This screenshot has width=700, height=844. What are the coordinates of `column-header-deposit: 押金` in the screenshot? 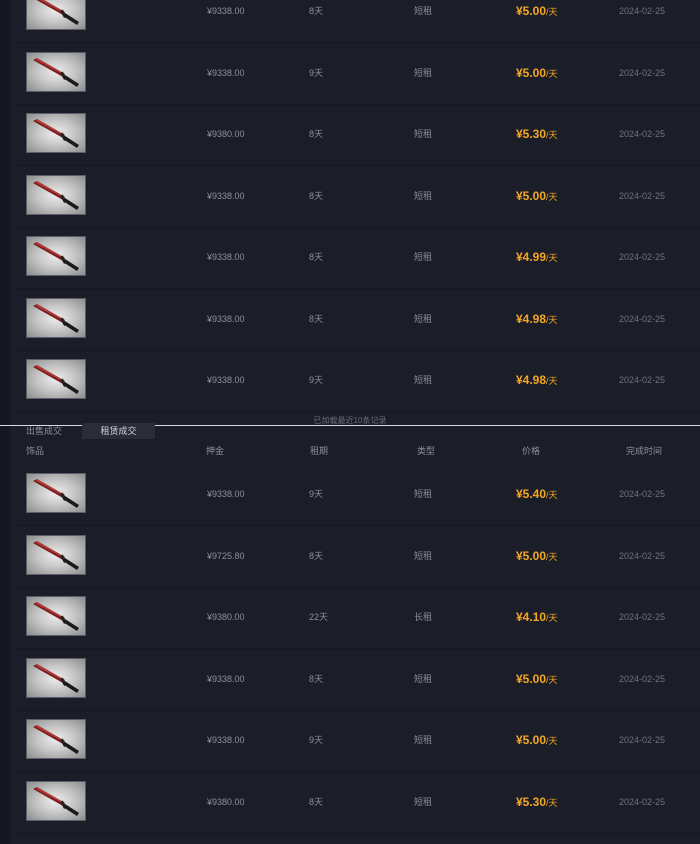 It's located at (215, 451).